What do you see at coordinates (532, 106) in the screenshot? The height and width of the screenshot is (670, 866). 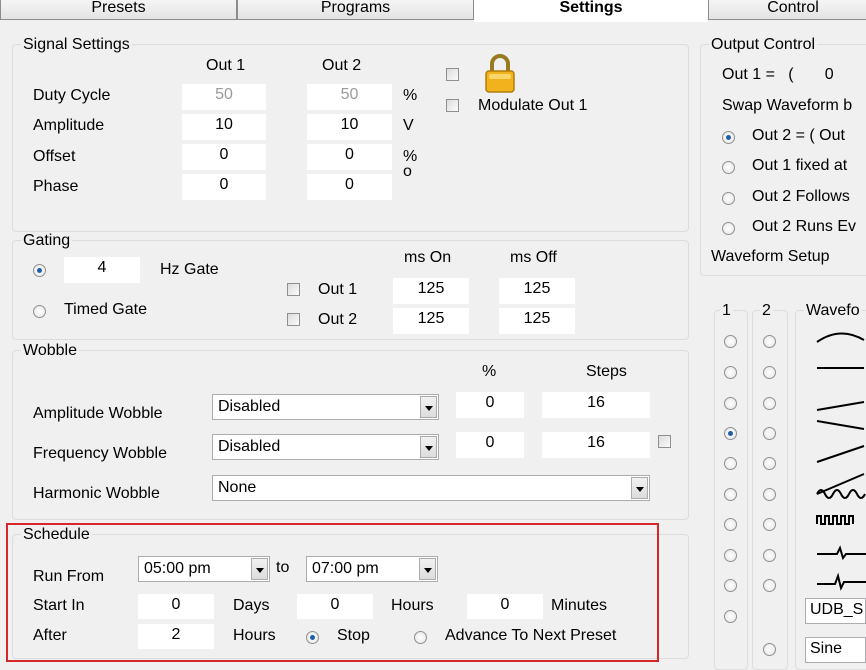 I see `modulate-out1-label: Modulate Out 1` at bounding box center [532, 106].